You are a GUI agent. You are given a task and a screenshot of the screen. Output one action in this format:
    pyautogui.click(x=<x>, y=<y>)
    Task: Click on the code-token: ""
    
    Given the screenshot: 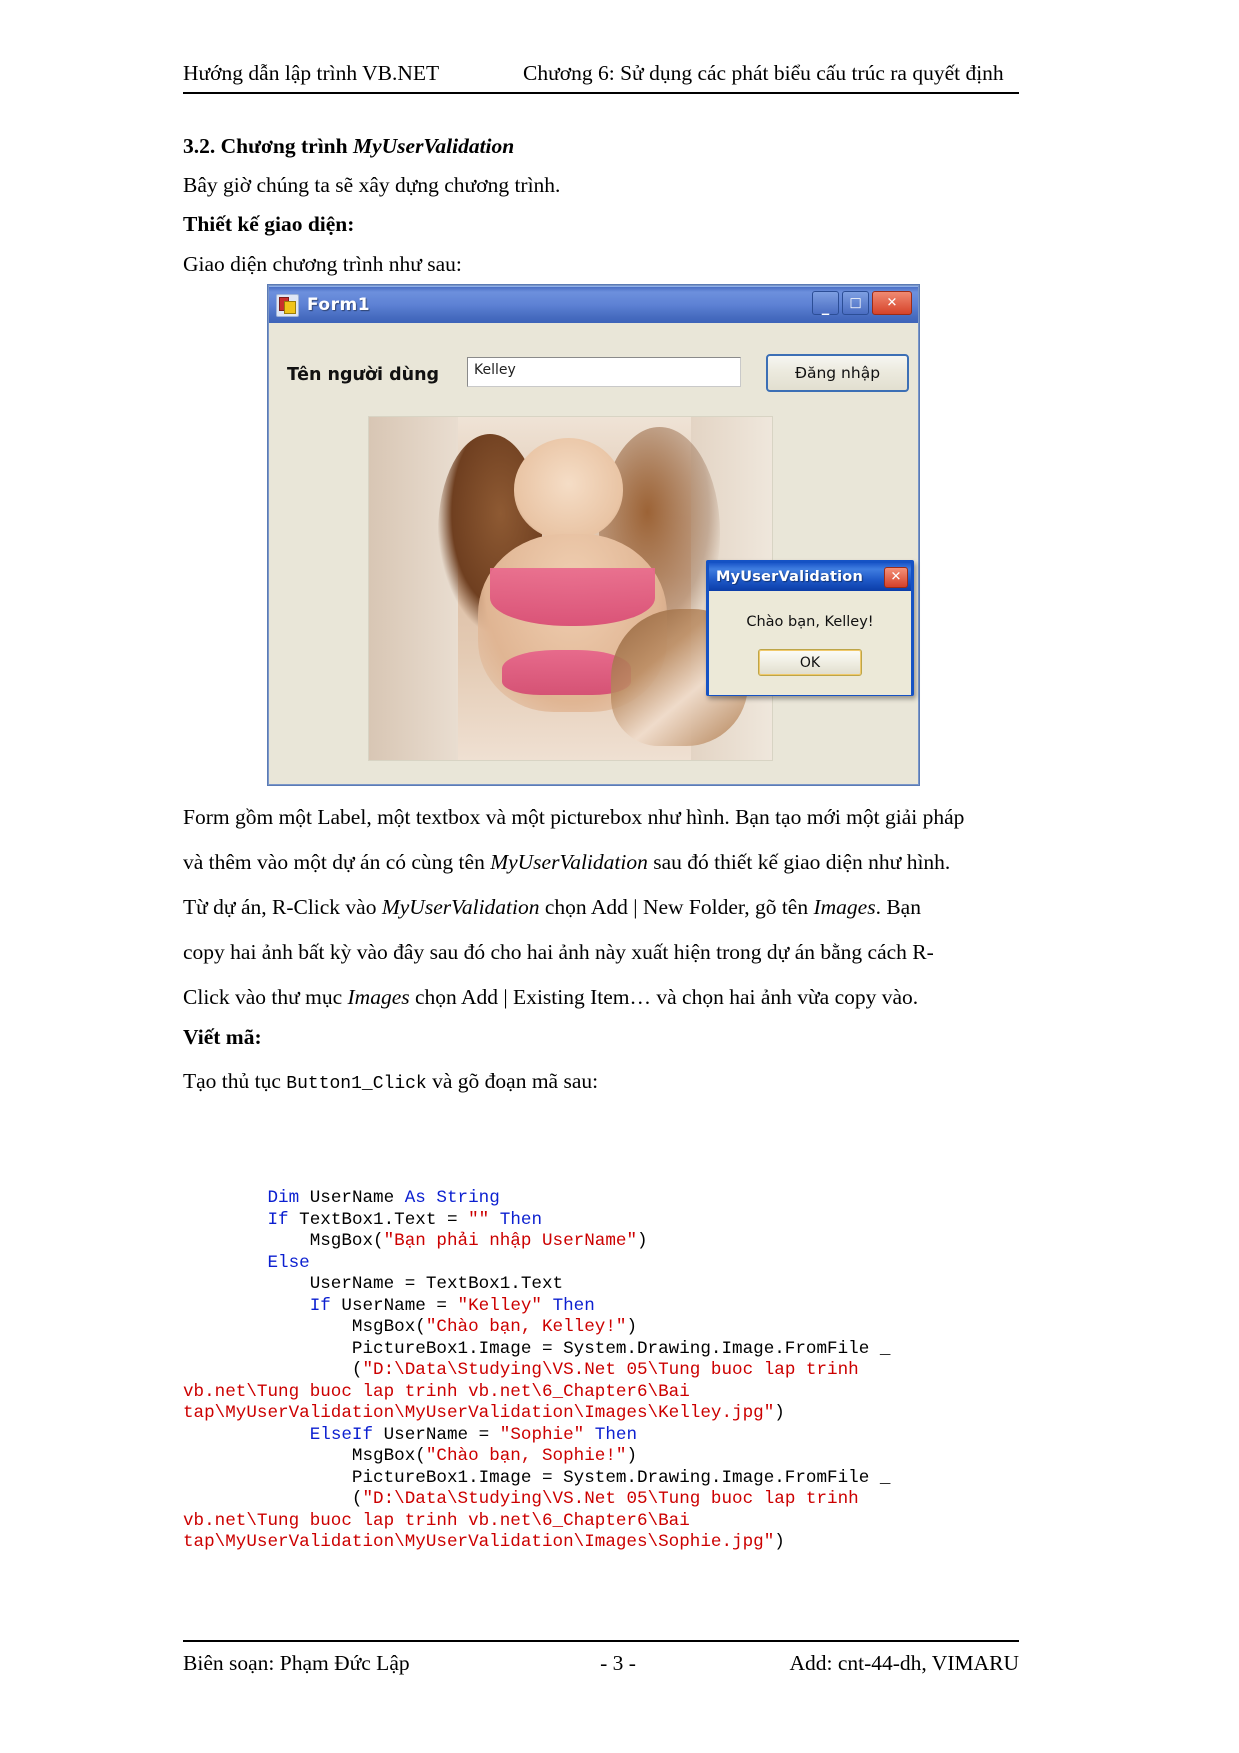 What is the action you would take?
    pyautogui.click(x=479, y=1219)
    